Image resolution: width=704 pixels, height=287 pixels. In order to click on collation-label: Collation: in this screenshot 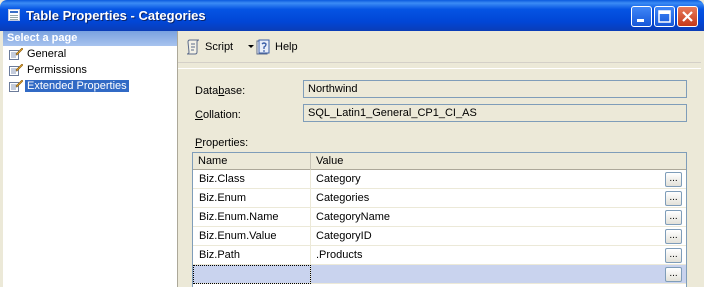, I will do `click(218, 115)`.